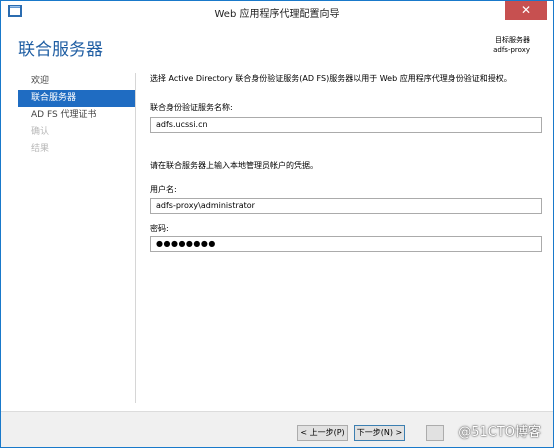  What do you see at coordinates (512, 40) in the screenshot?
I see `destination-server-label: 目标服务器` at bounding box center [512, 40].